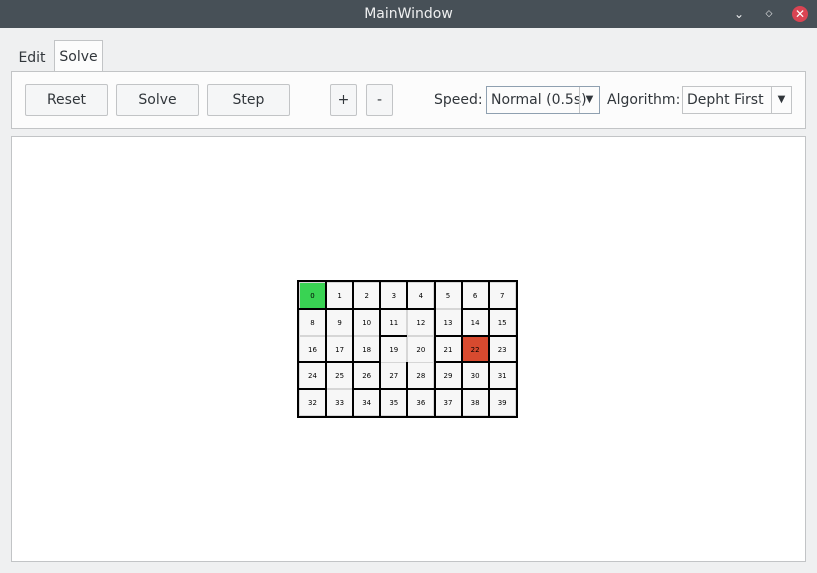 Image resolution: width=817 pixels, height=573 pixels. What do you see at coordinates (394, 403) in the screenshot?
I see `maze-cell: 35` at bounding box center [394, 403].